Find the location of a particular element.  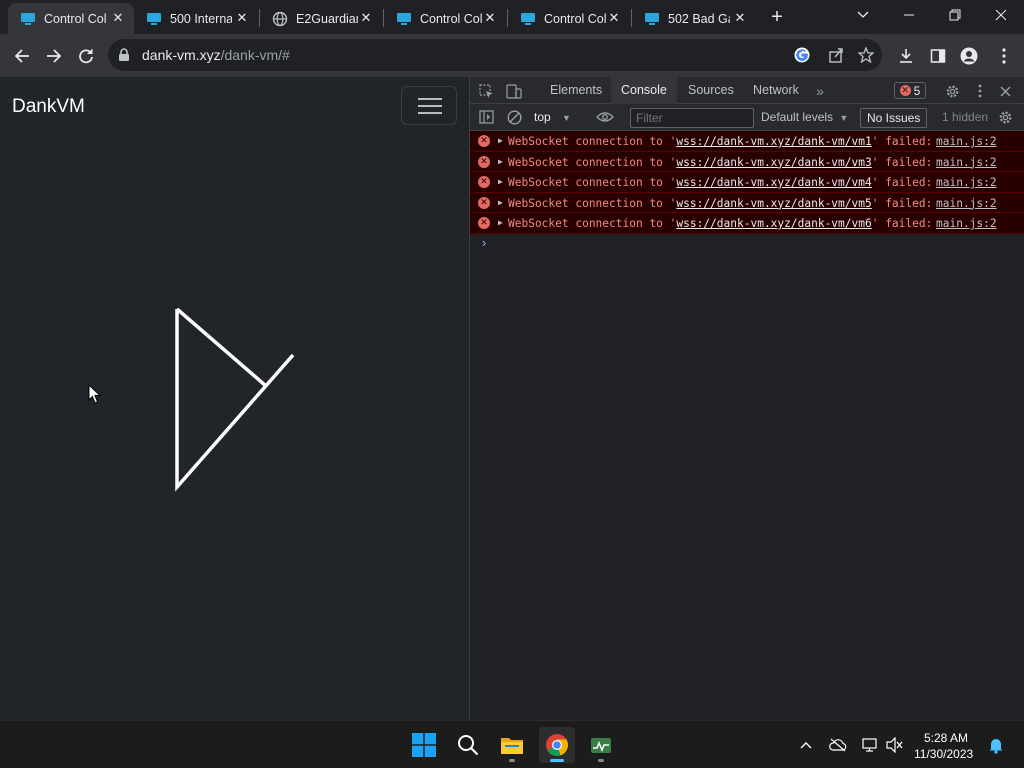

volume-tray-button is located at coordinates (895, 745).